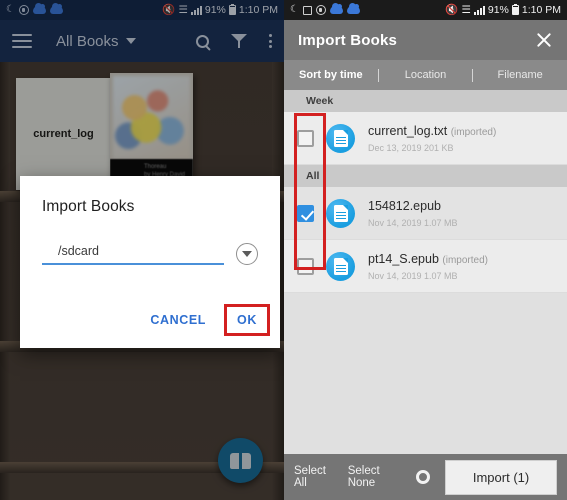 The image size is (567, 500). I want to click on status-right-icons: 🔇 ☰ 91% 1:10 PM, so click(503, 9).